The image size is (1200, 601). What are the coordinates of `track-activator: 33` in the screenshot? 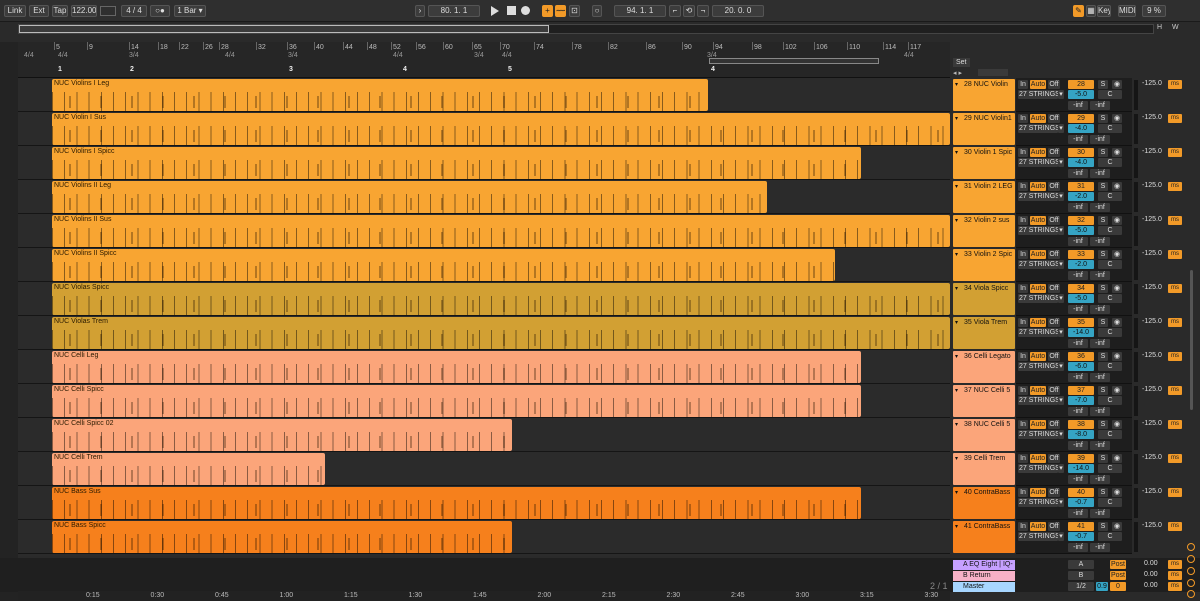 It's located at (1081, 254).